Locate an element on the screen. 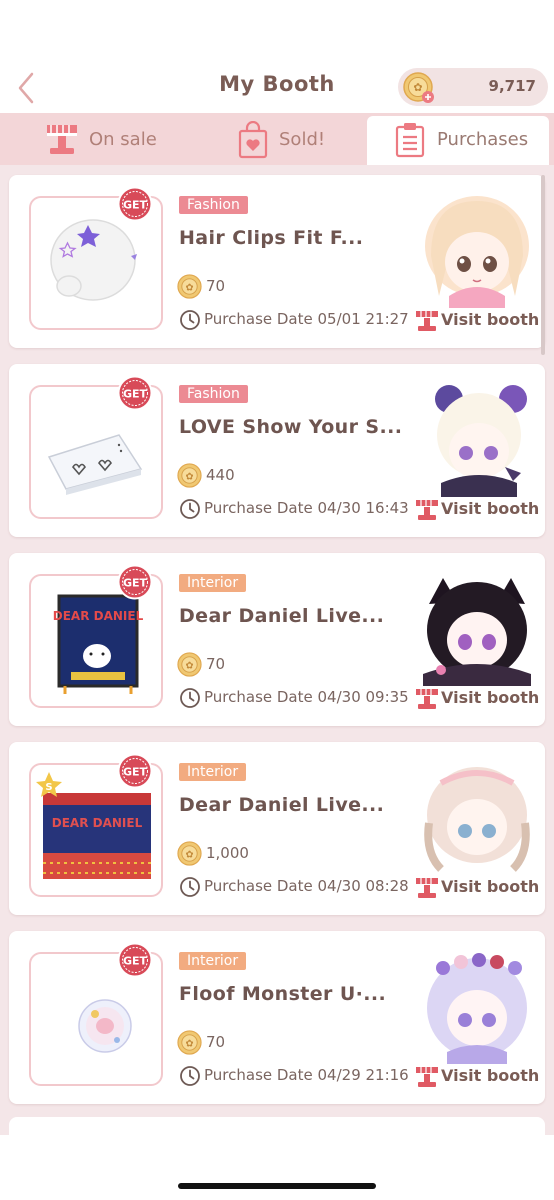  shopping-bag-heart-icon is located at coordinates (253, 140).